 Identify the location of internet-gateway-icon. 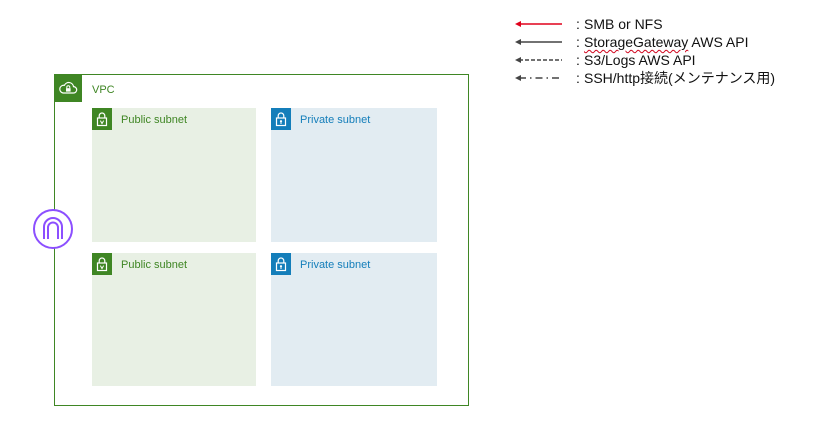
(53, 229).